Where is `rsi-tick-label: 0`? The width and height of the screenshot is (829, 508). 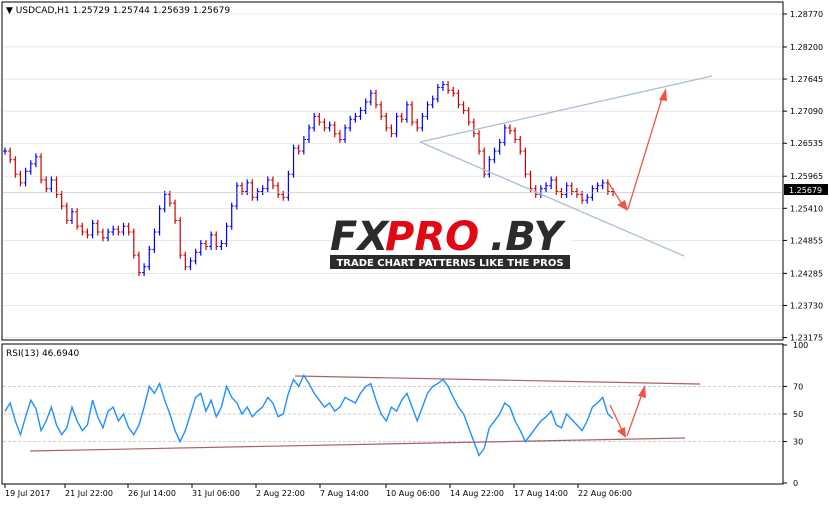
rsi-tick-label: 0 is located at coordinates (795, 483).